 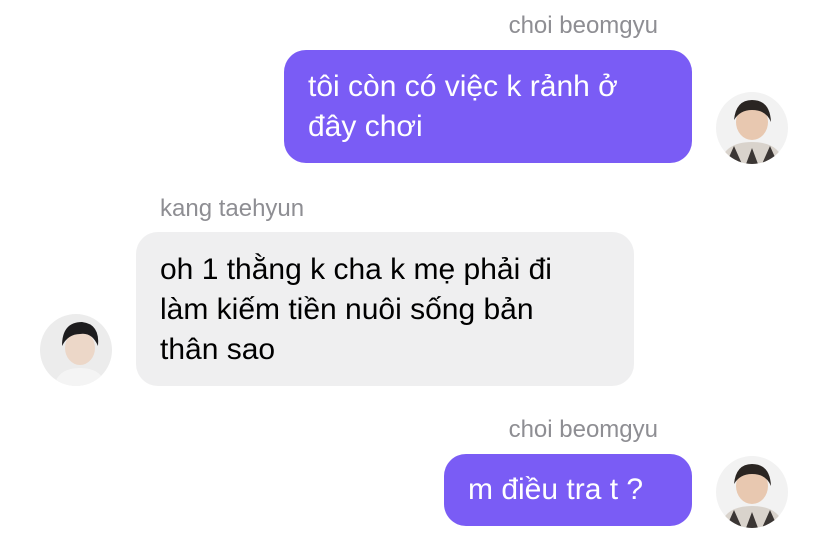 I want to click on message-text-line: m điều tra t ?, so click(x=556, y=489).